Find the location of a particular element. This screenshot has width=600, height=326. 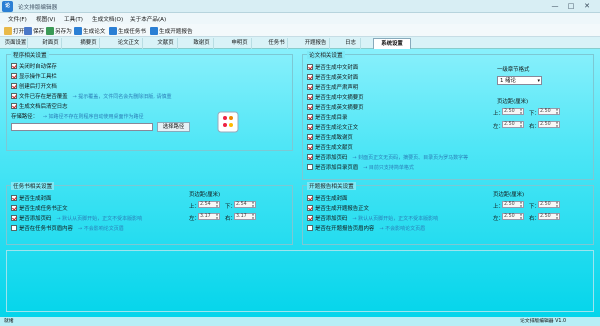

checkbox-row: 是否在开题报告页眉内容 → 不会影响论文页眉 is located at coordinates (366, 228).